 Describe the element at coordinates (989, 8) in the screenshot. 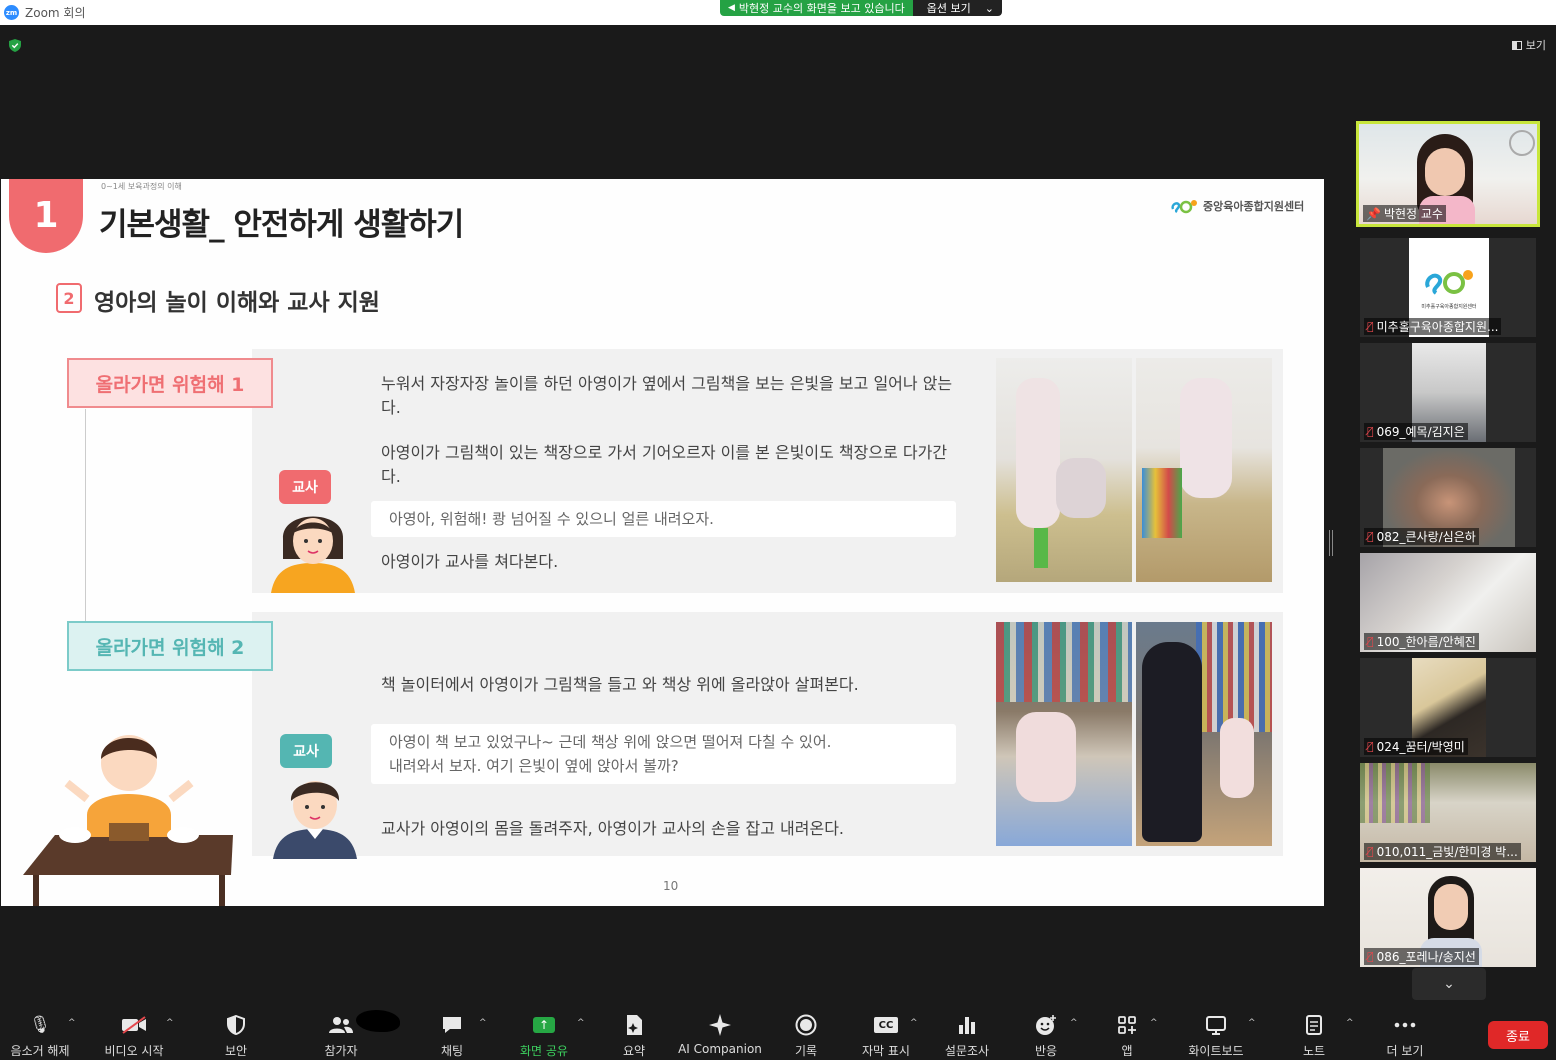

I see `chevron-down-icon: ⌄` at that location.